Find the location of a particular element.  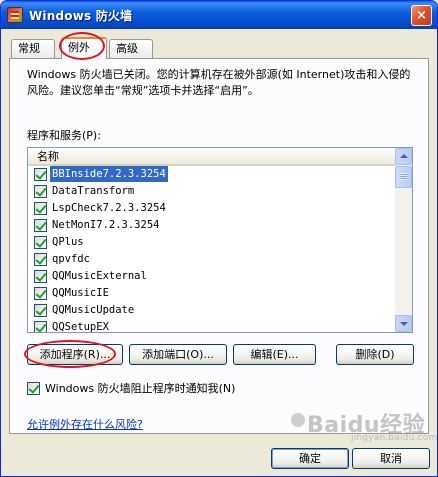

list-item: DataTransform is located at coordinates (212, 191).